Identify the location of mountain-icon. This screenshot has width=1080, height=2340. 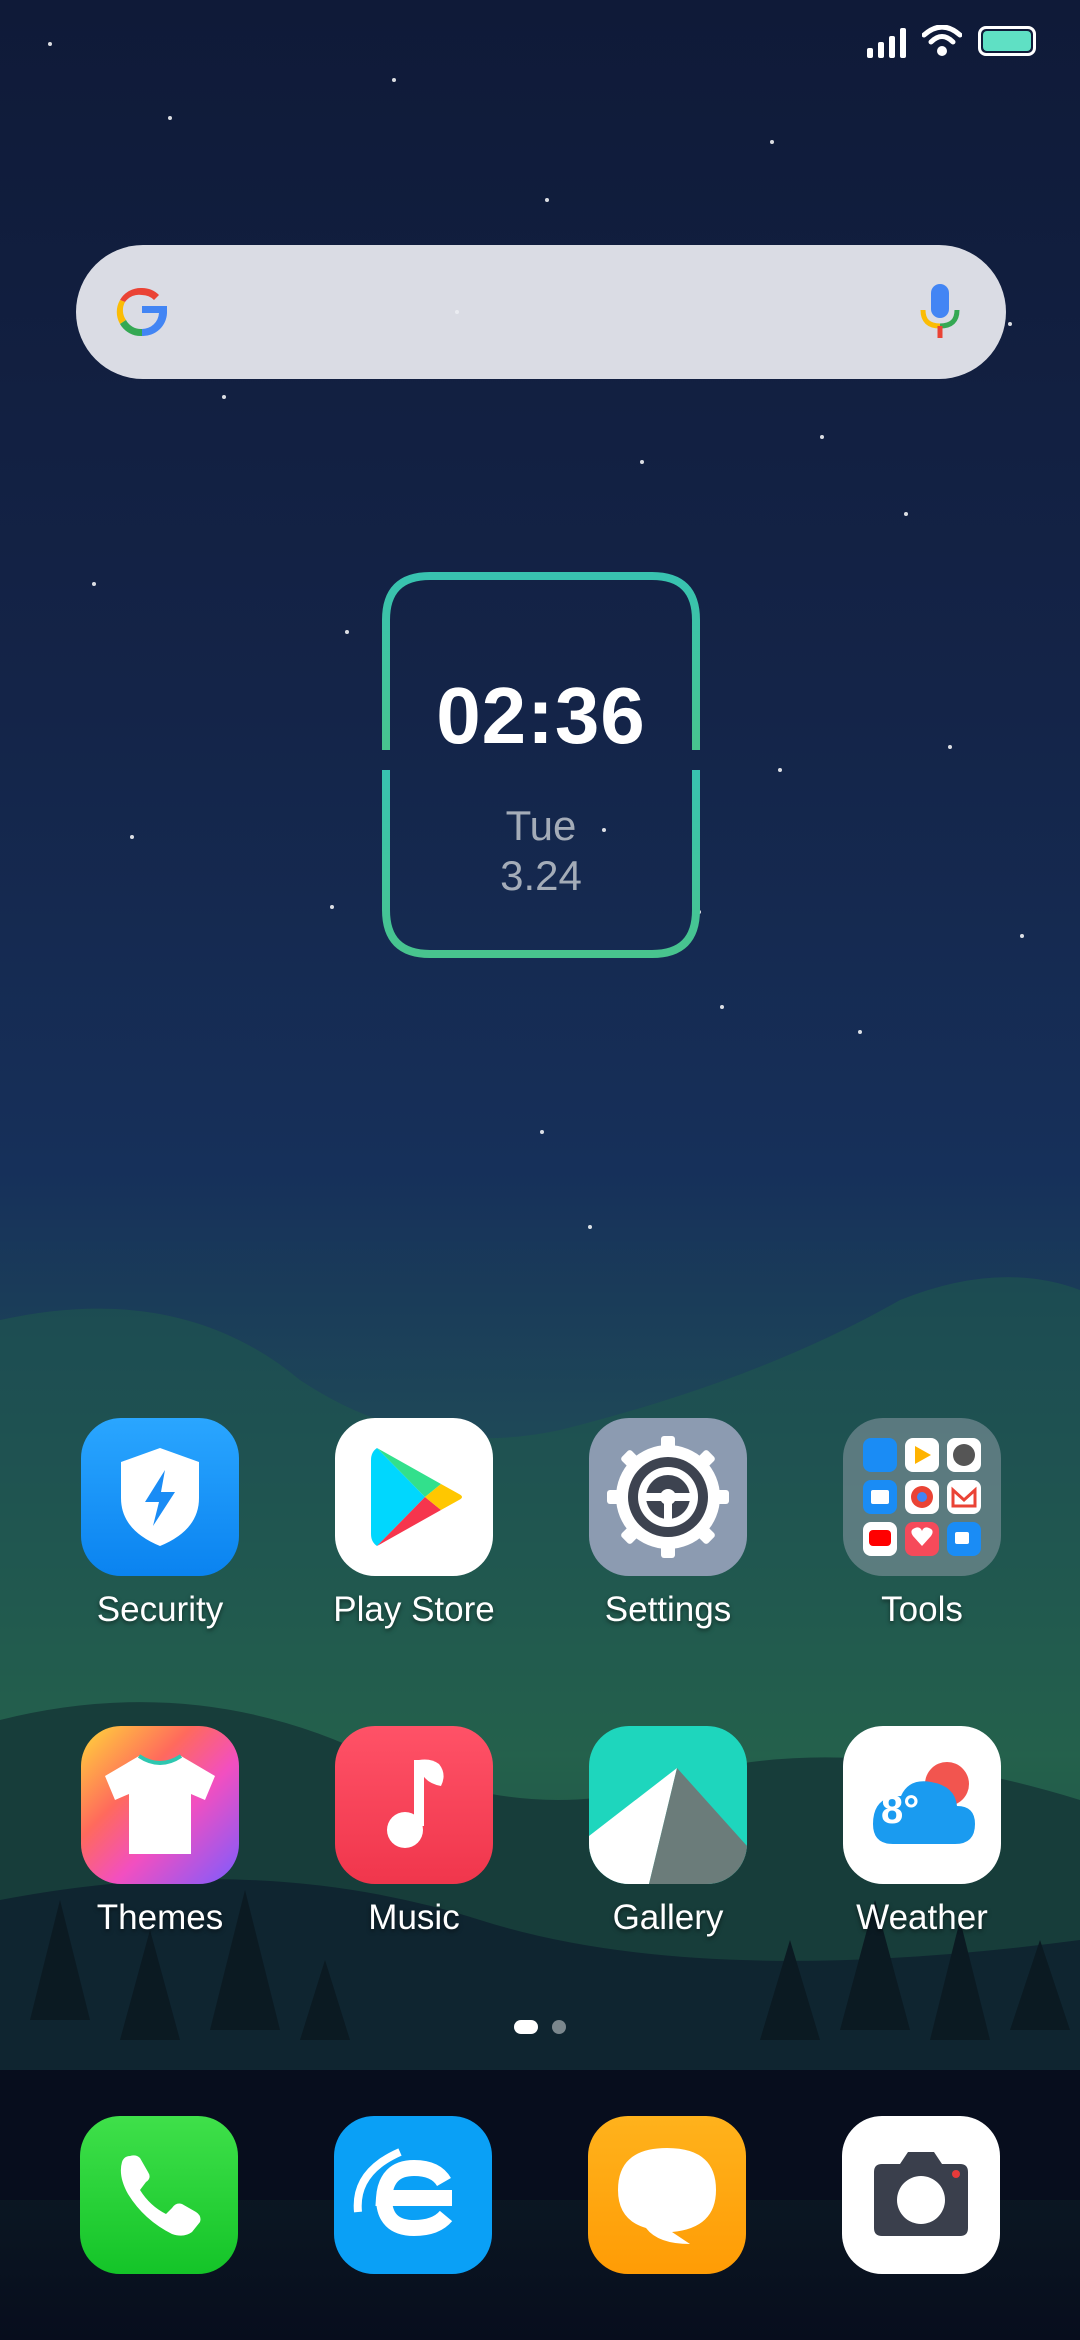
(668, 1805).